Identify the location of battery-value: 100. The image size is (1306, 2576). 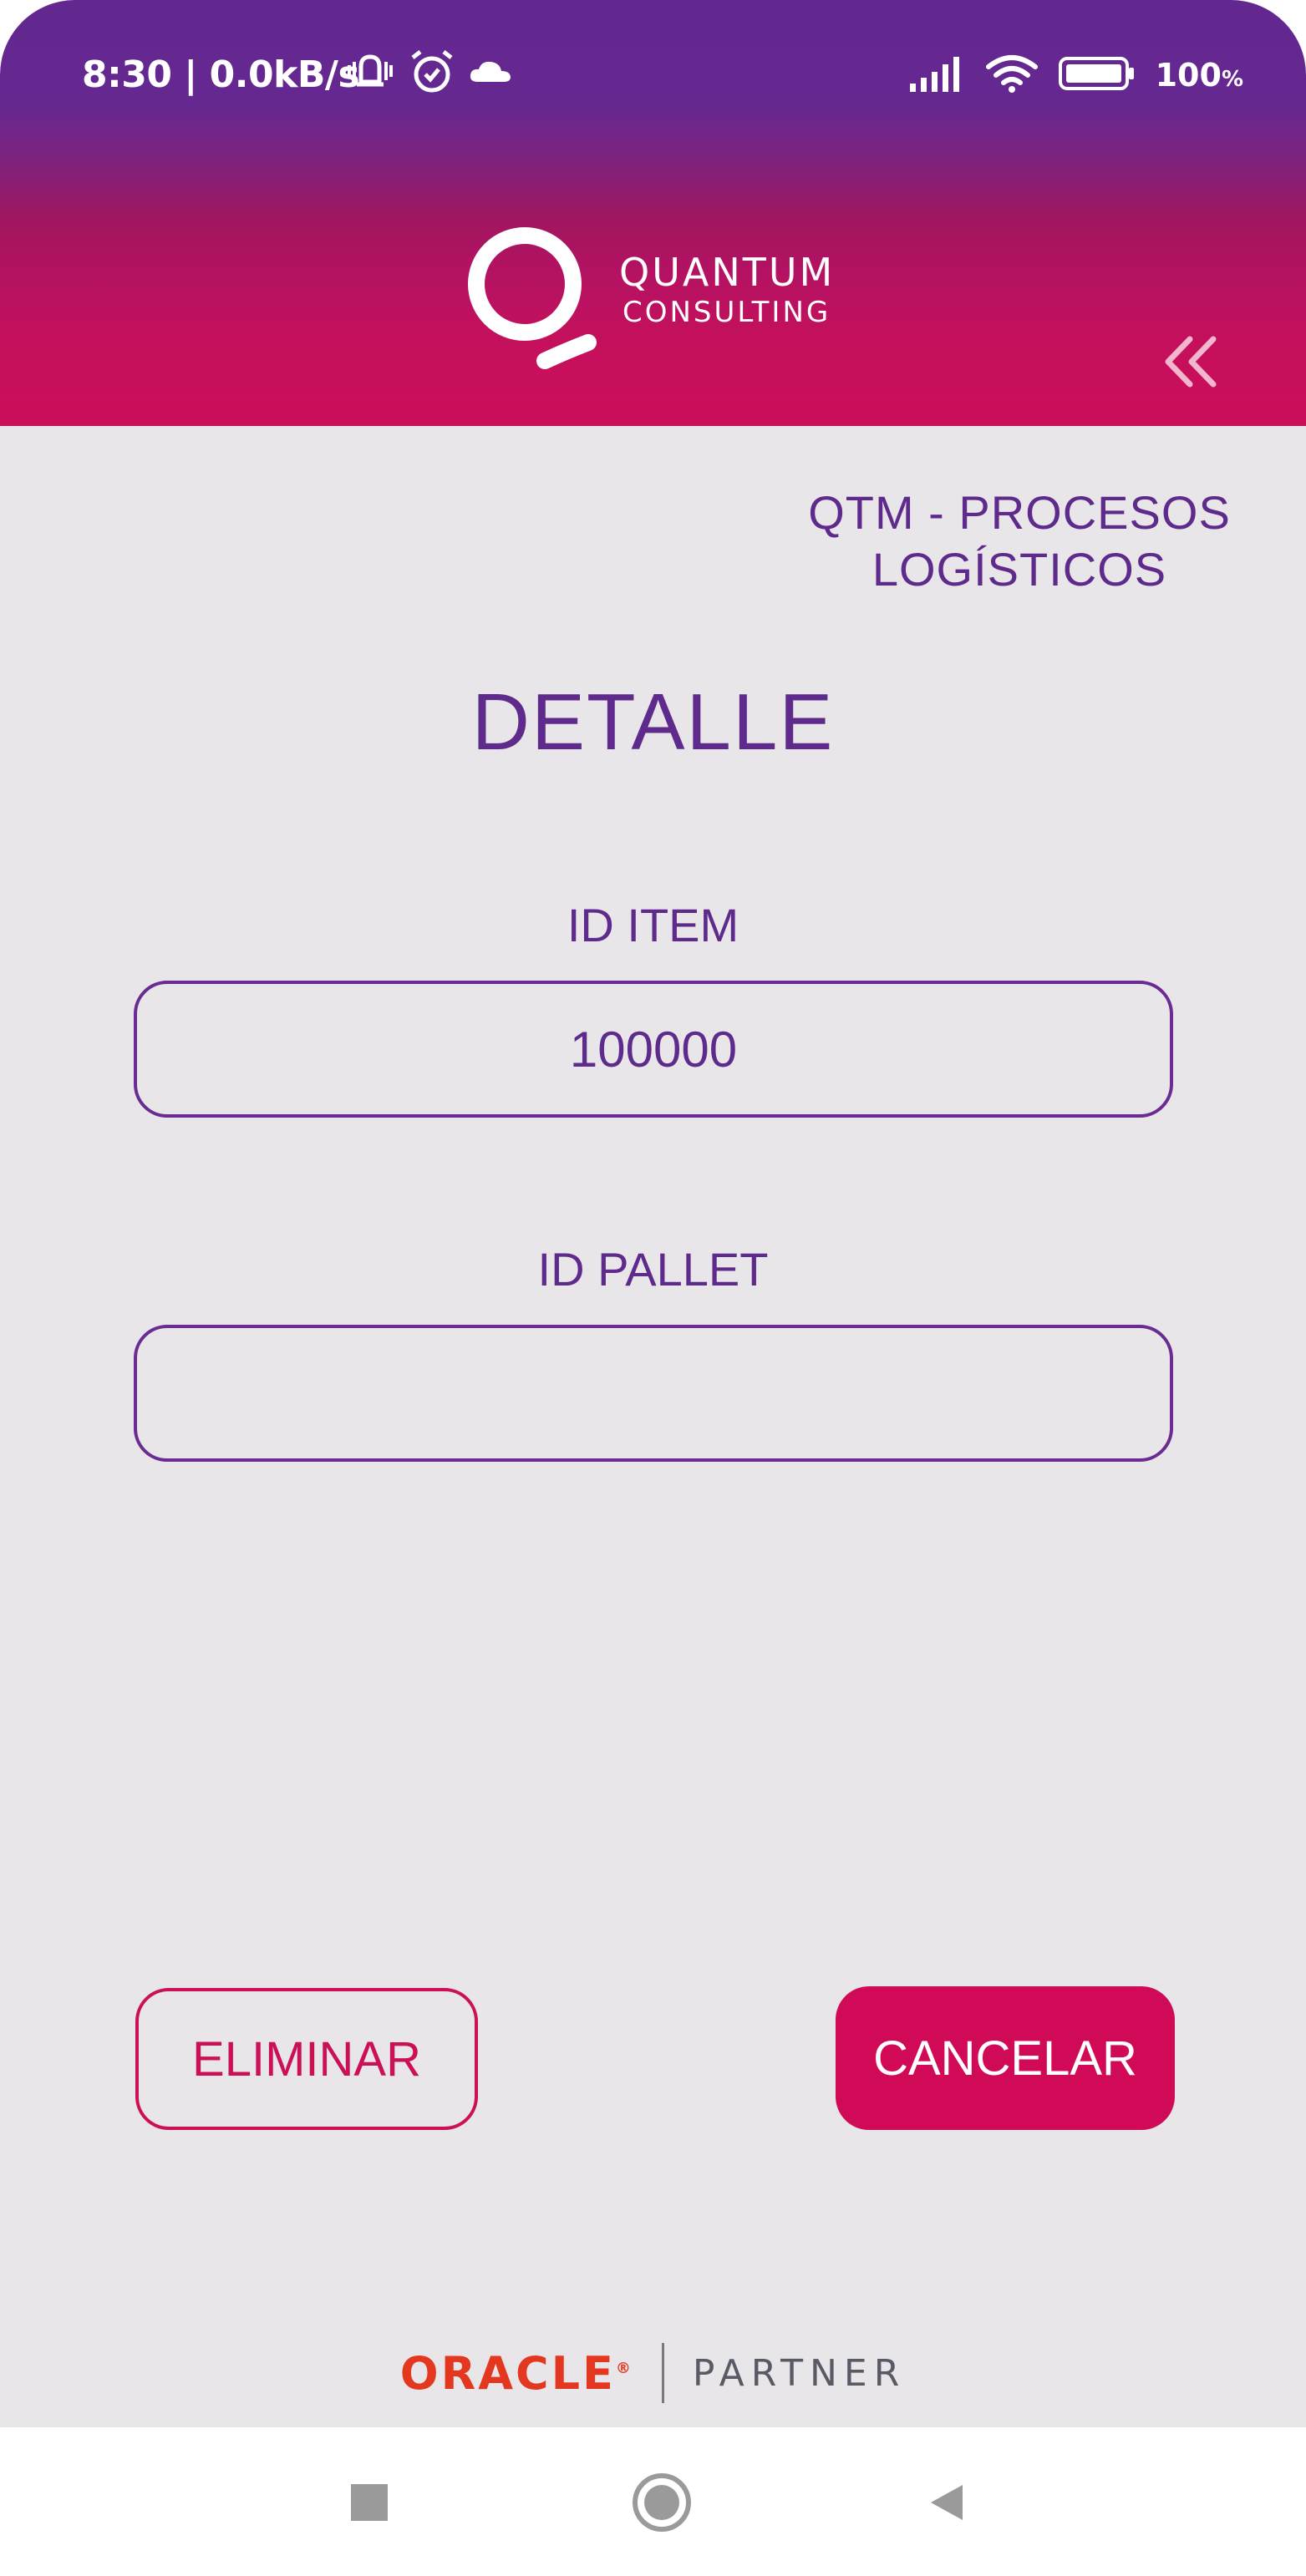
(1188, 75).